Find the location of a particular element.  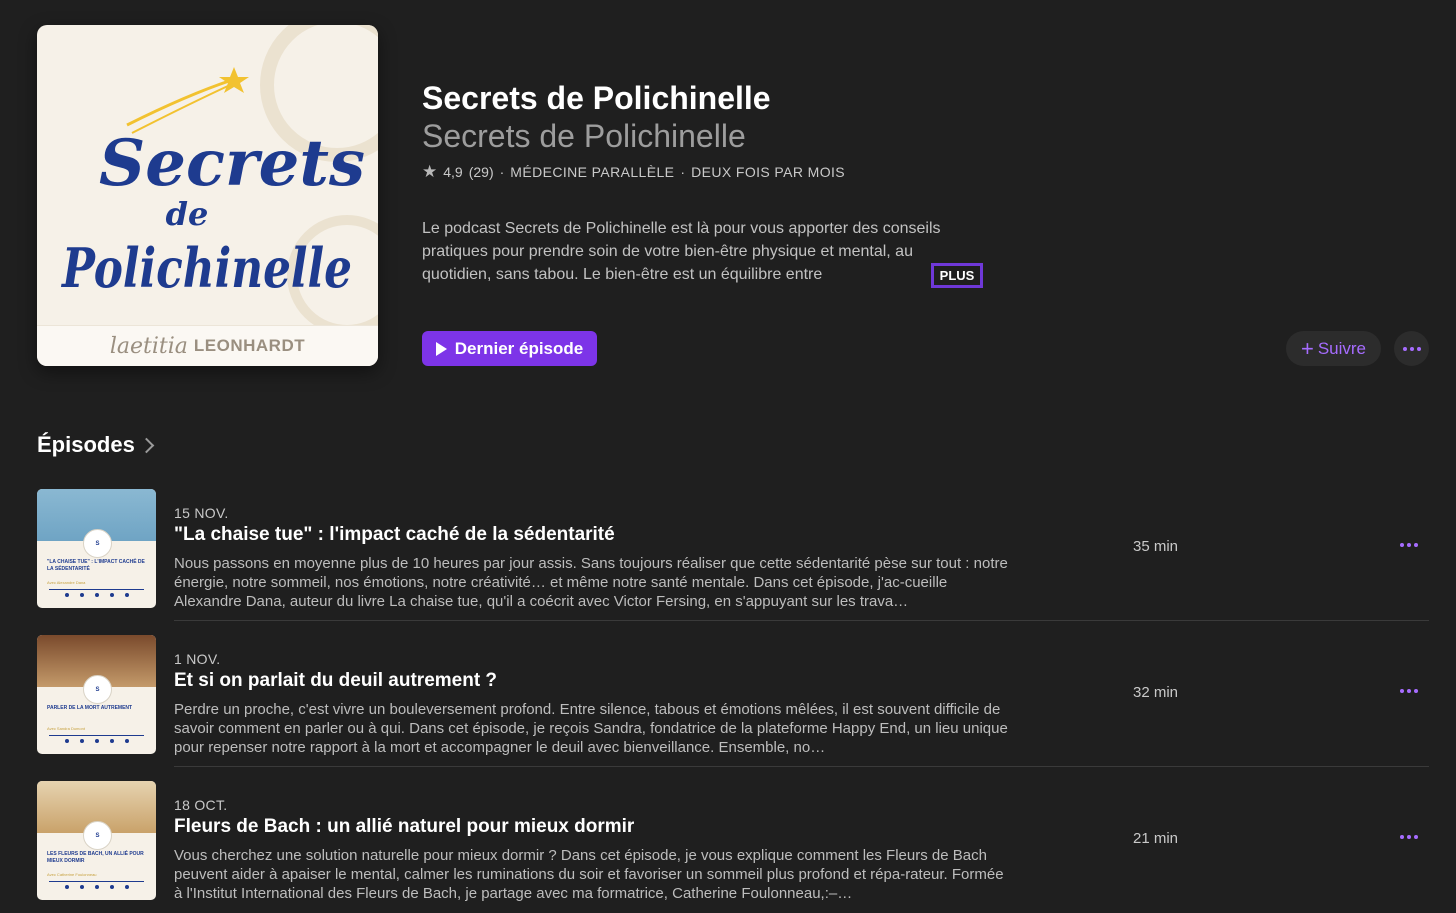

episode-duration: 35 min is located at coordinates (1156, 546).